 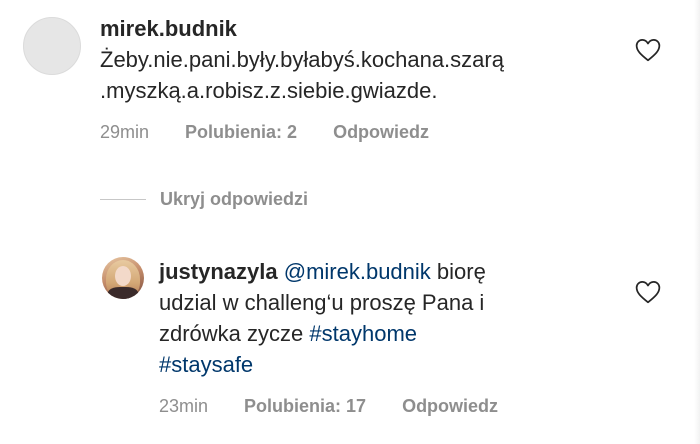 I want to click on scrollbar-track, so click(x=697, y=222).